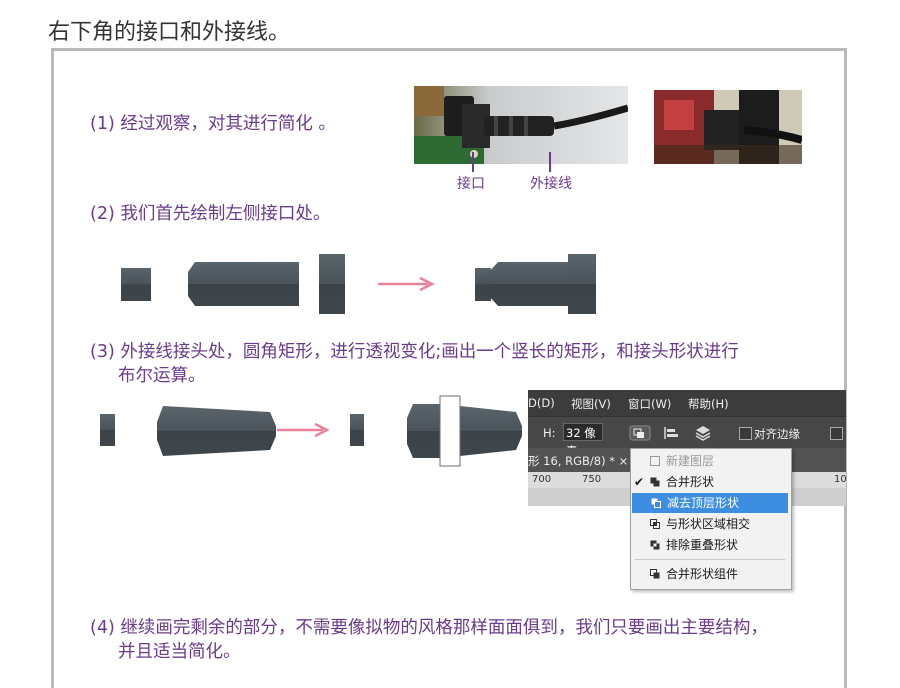  Describe the element at coordinates (840, 479) in the screenshot. I see `ruler-mark: 10` at that location.